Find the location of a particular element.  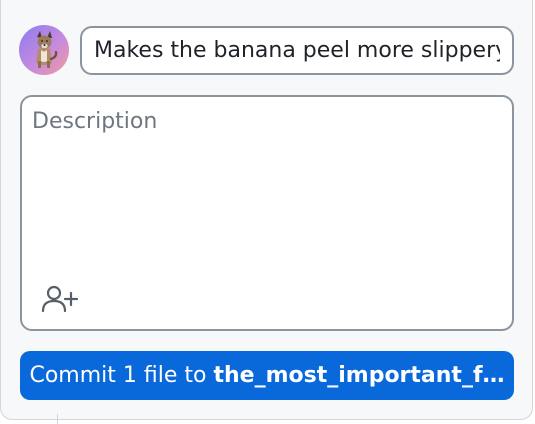

user-avatar is located at coordinates (44, 50).